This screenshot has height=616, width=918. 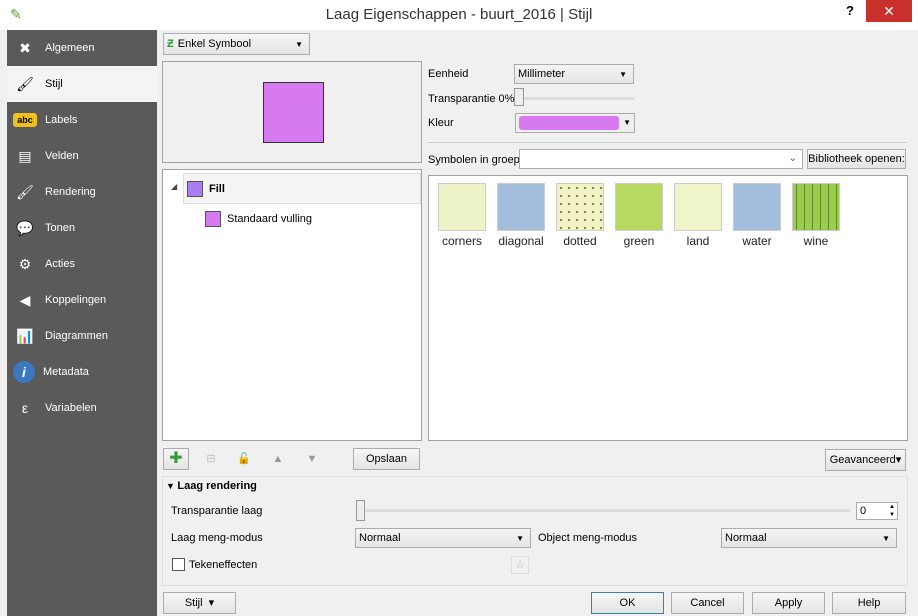 I want to click on help-button: Help, so click(x=869, y=603).